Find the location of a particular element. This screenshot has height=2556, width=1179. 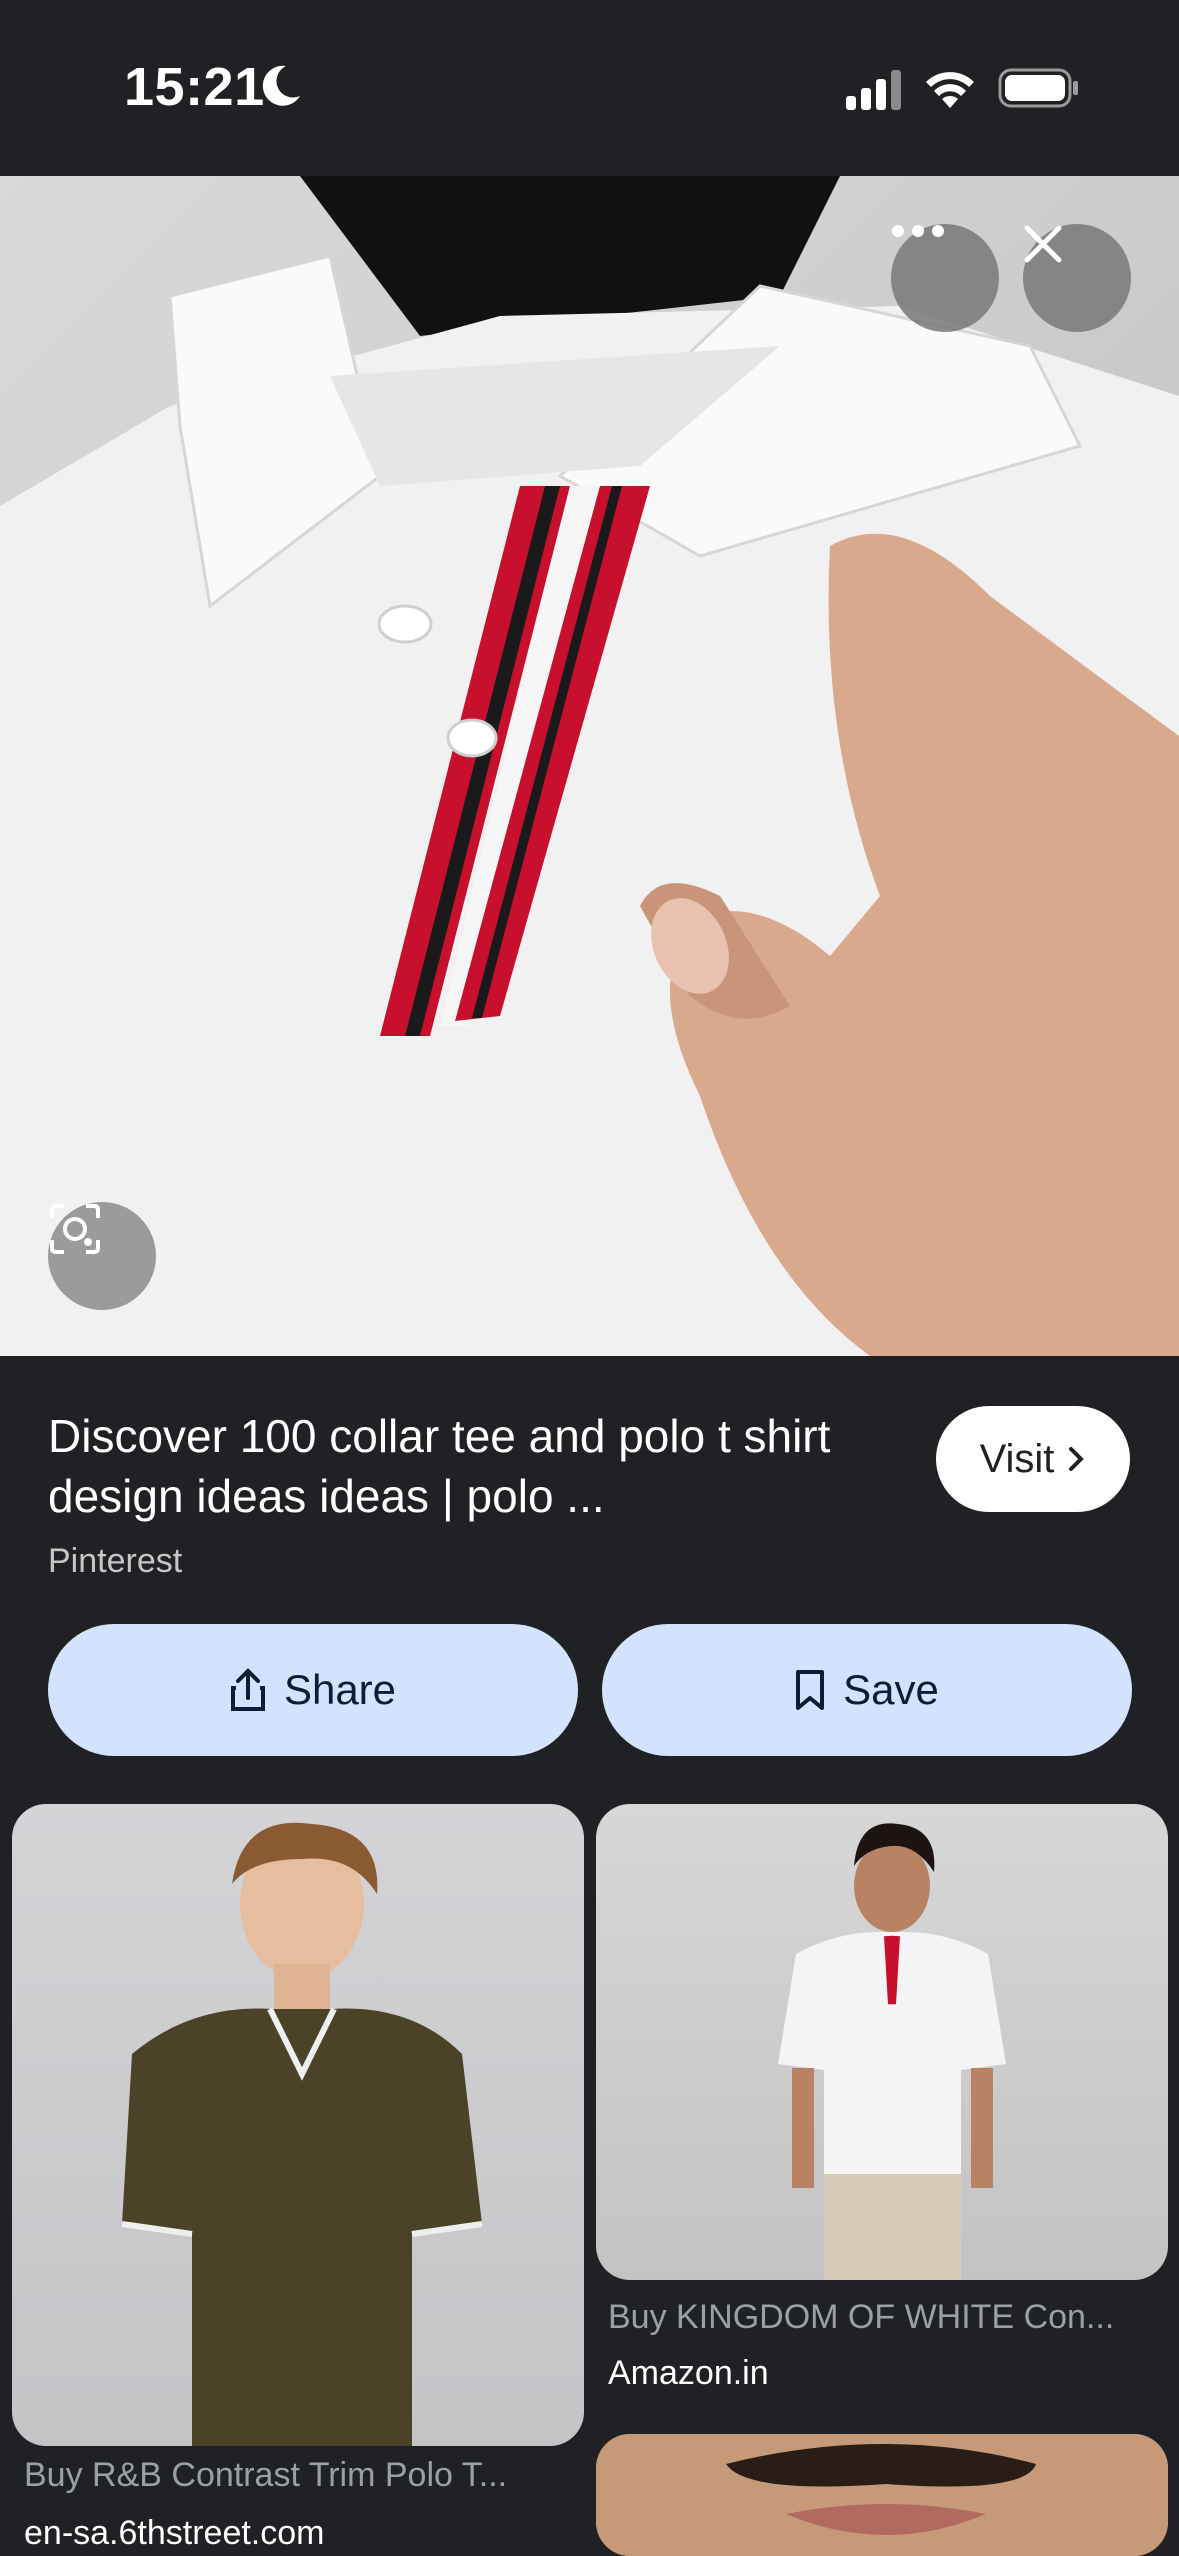

share-label: Share is located at coordinates (340, 1689).